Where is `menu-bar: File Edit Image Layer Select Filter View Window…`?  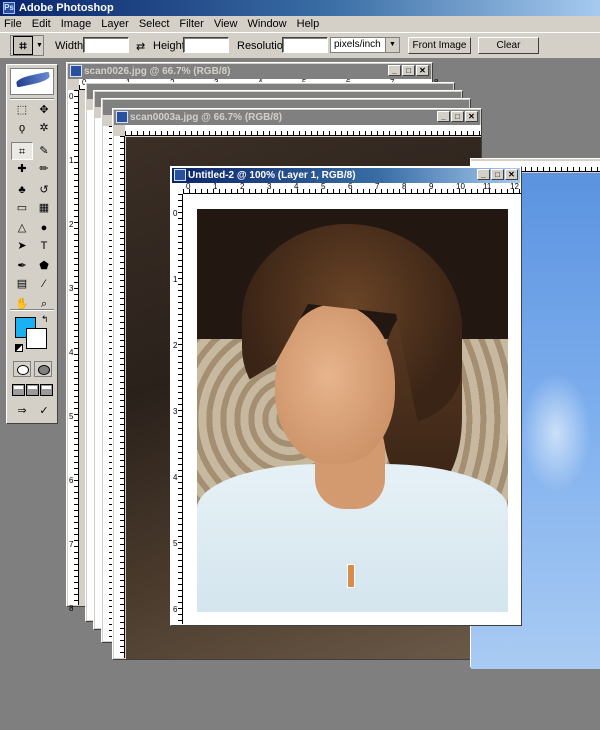
menu-bar: File Edit Image Layer Select Filter View Window… is located at coordinates (300, 24).